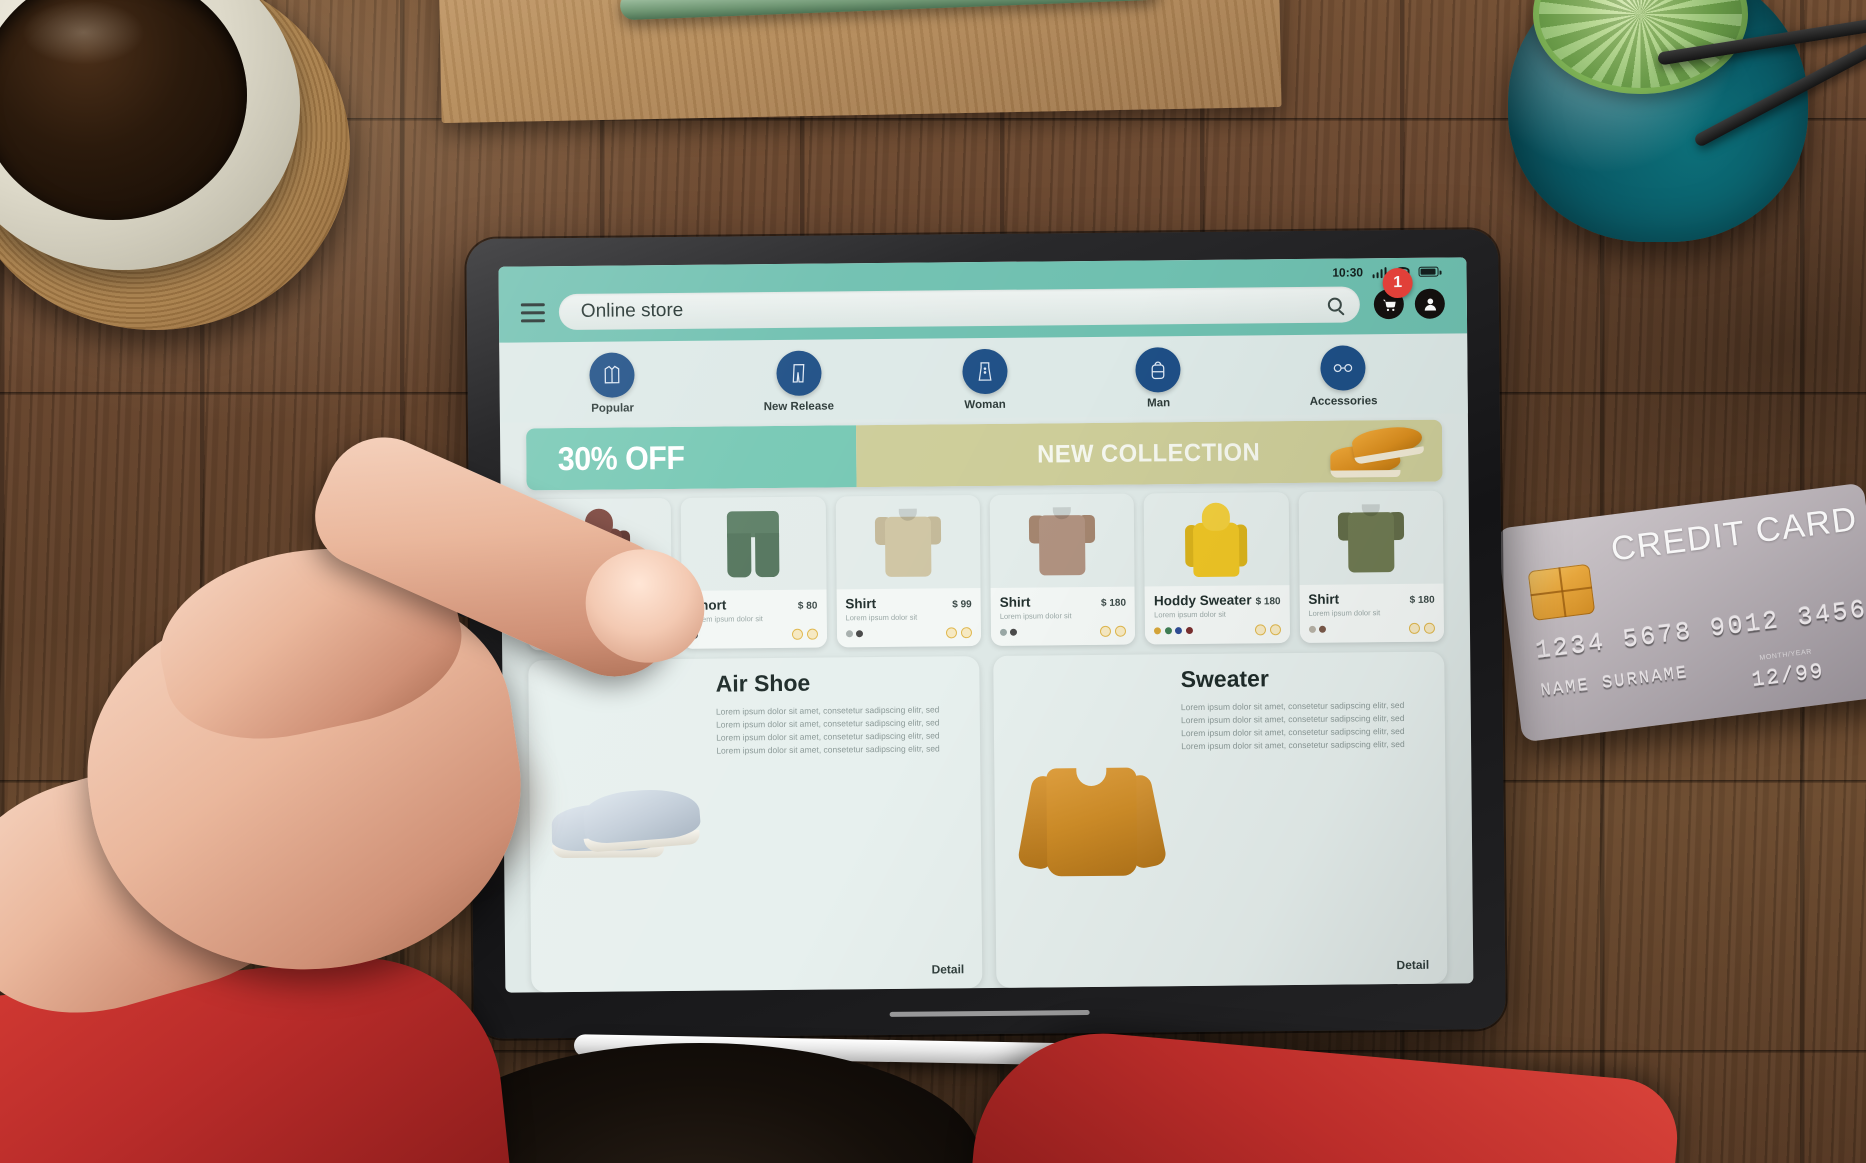 The width and height of the screenshot is (1866, 1163). Describe the element at coordinates (1158, 370) in the screenshot. I see `bag-icon` at that location.